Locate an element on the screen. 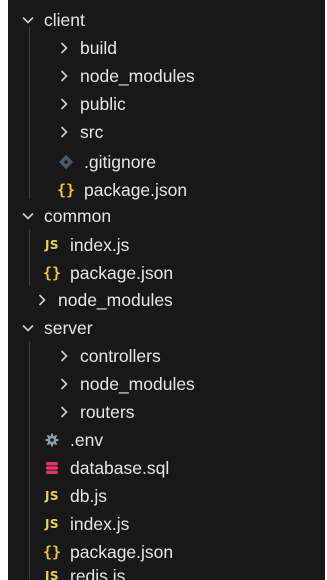  file-label: .env is located at coordinates (87, 440).